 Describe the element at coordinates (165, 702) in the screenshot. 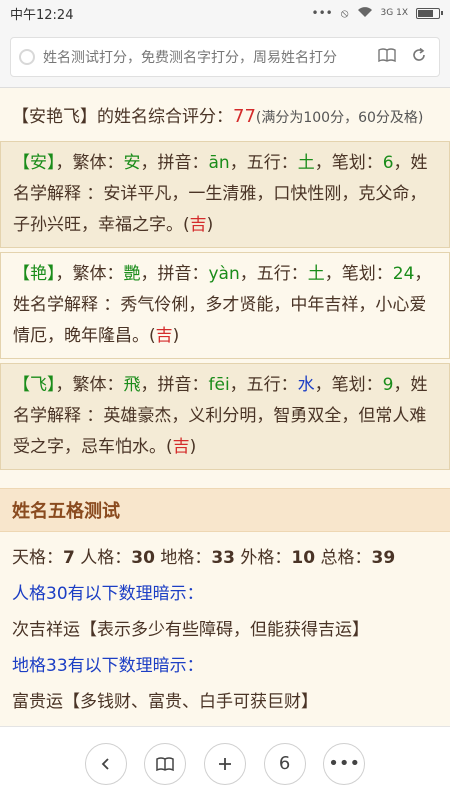

I see `di-text: 富贵运【多钱财、富贵、白手可获巨财】` at that location.